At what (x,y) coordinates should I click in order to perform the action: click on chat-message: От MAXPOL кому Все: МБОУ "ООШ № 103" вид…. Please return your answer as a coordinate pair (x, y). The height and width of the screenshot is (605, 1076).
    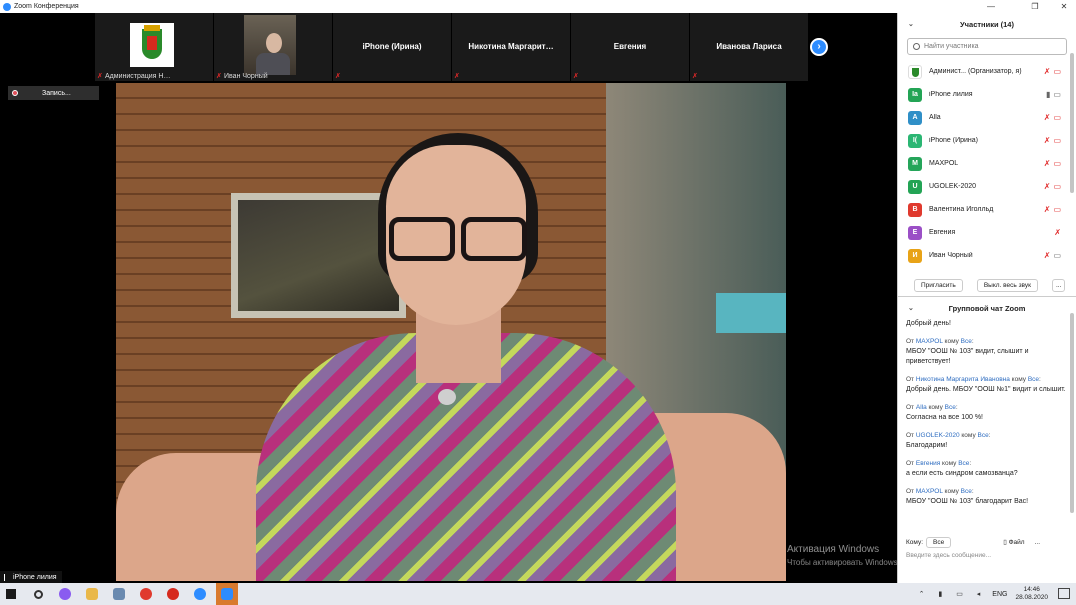
    Looking at the image, I should click on (987, 352).